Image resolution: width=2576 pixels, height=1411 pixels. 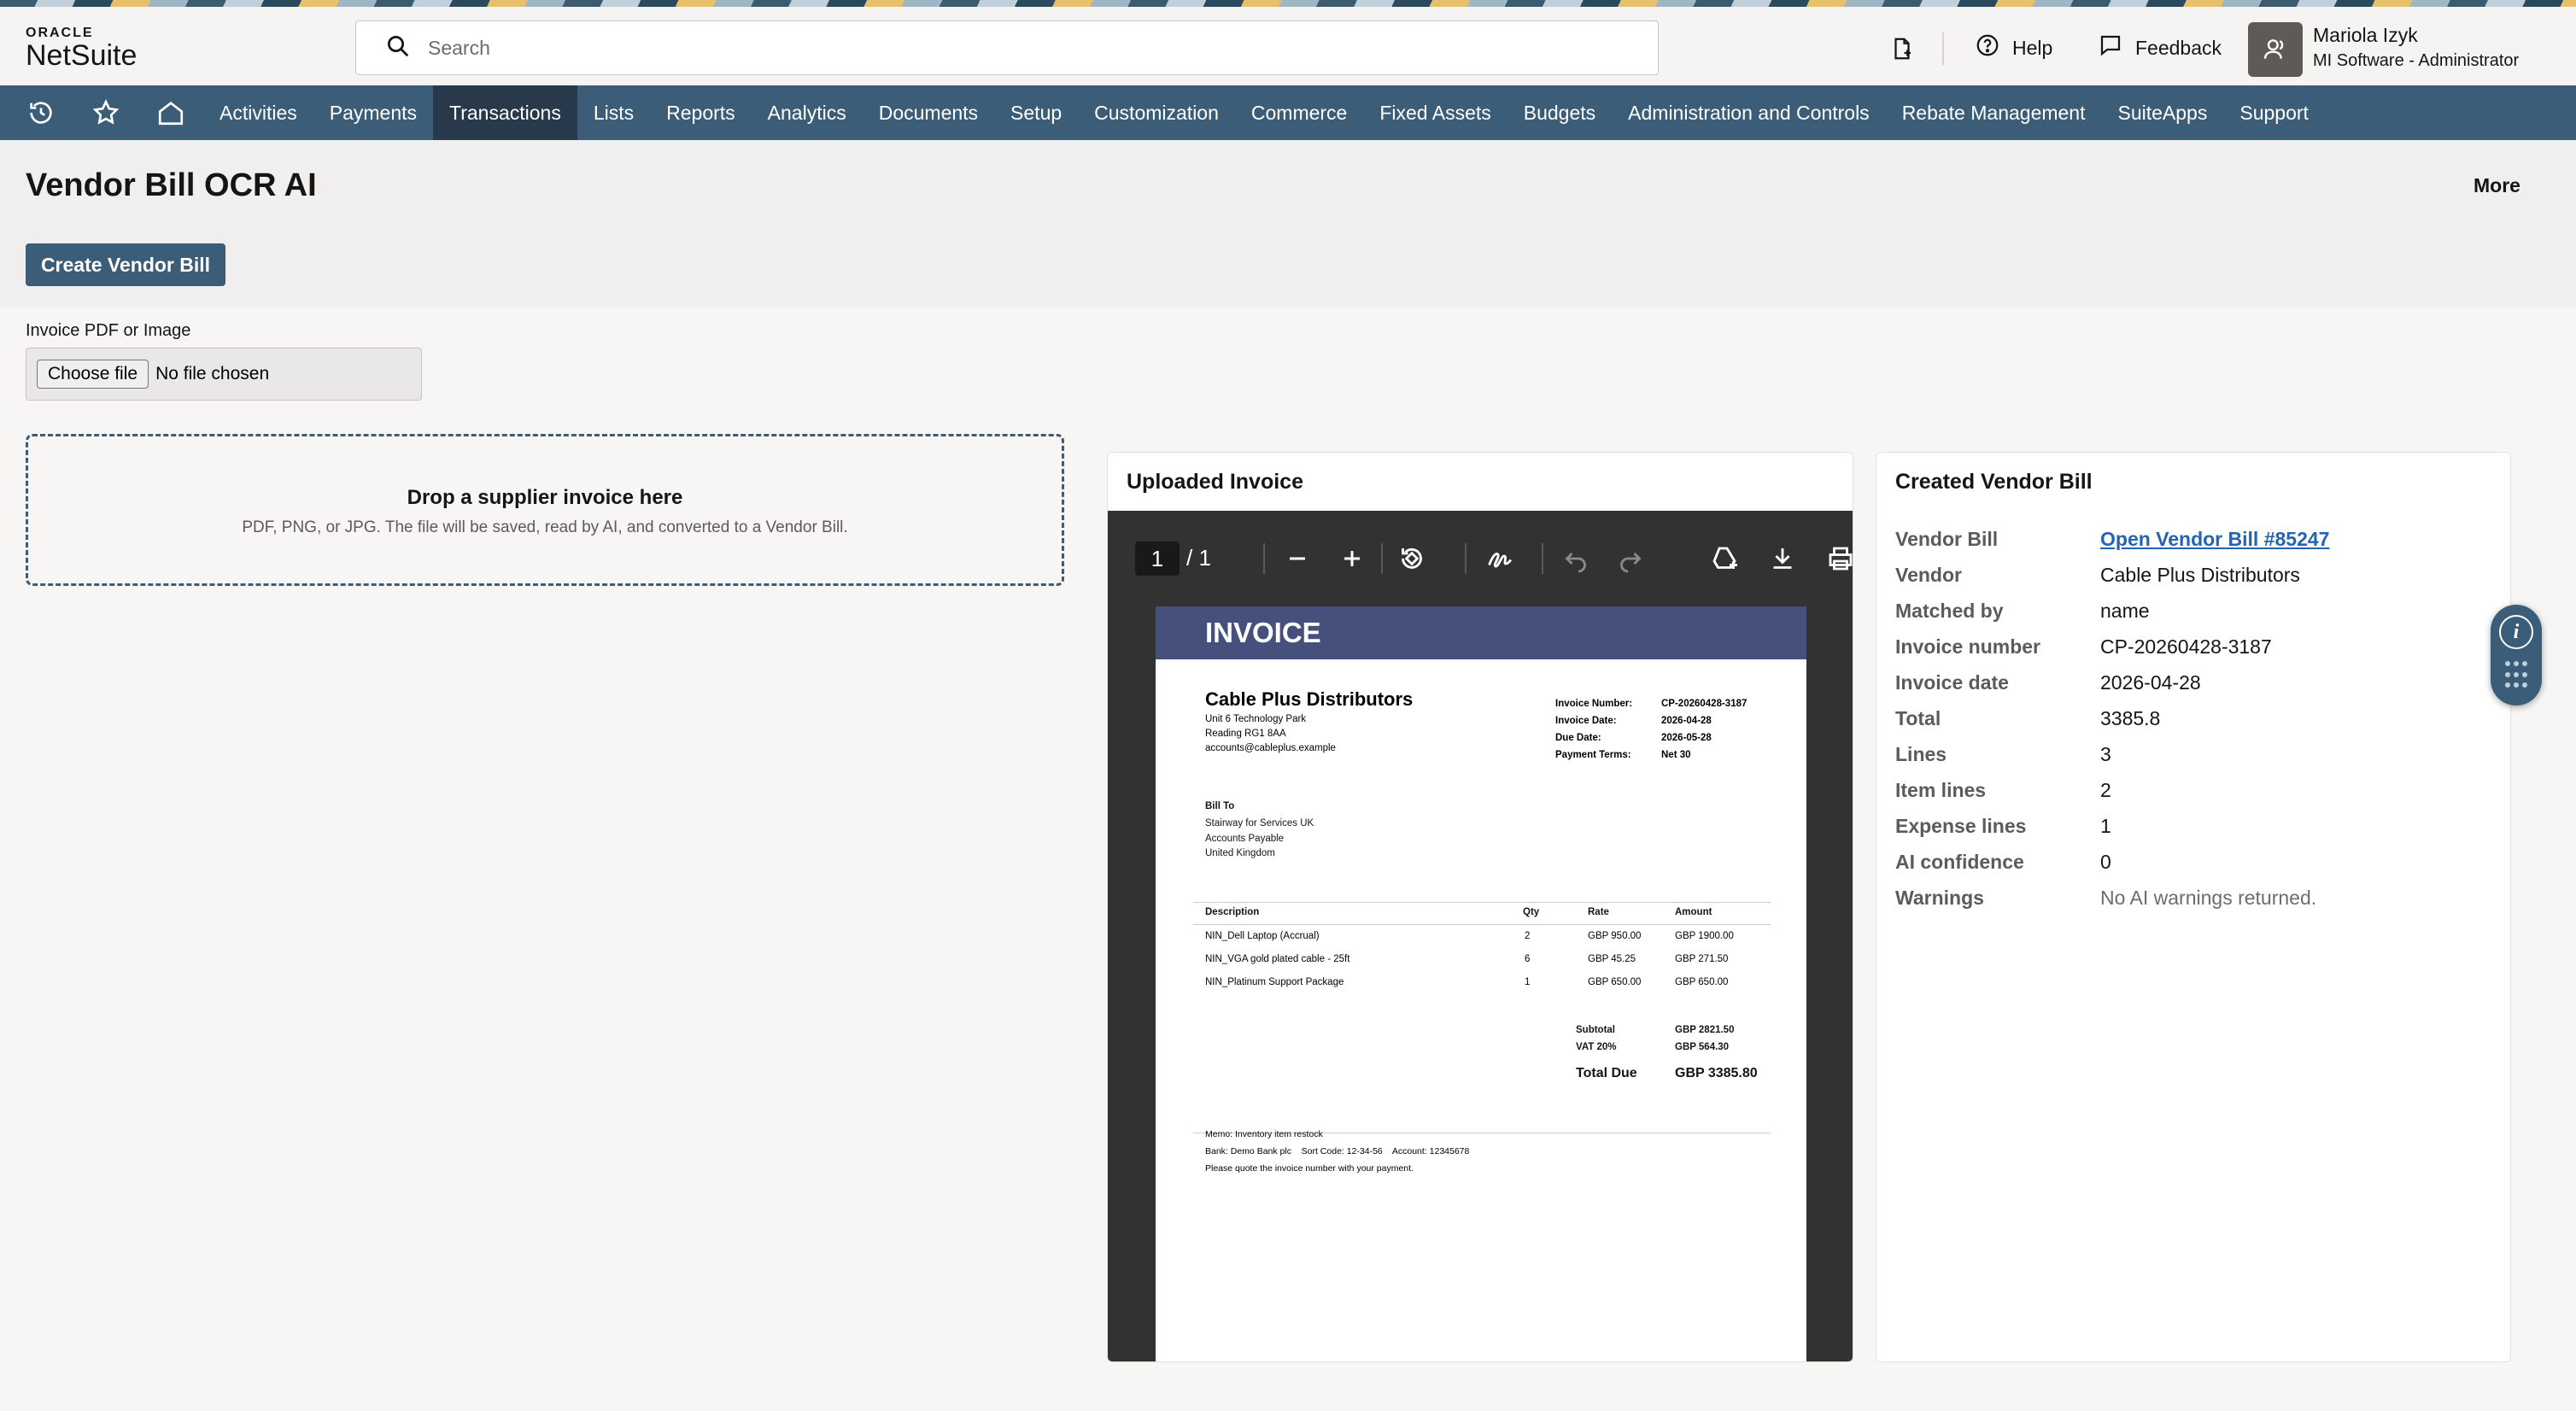 I want to click on feedback-label: Feedback, so click(x=2178, y=47).